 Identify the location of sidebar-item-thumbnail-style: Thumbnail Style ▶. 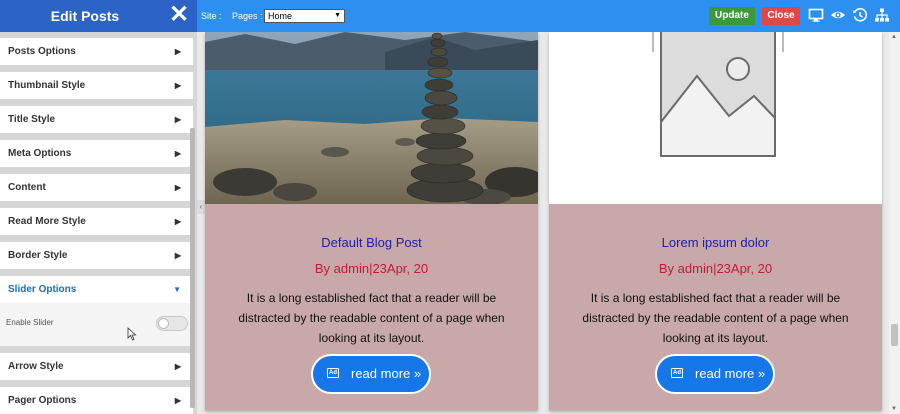
(96, 85).